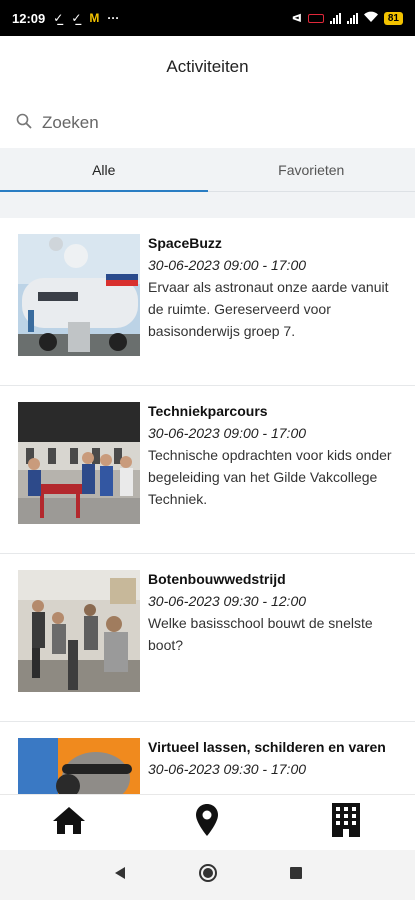 The width and height of the screenshot is (415, 900). Describe the element at coordinates (217, 579) in the screenshot. I see `activity-title: Botenbouwwedstrijd` at that location.